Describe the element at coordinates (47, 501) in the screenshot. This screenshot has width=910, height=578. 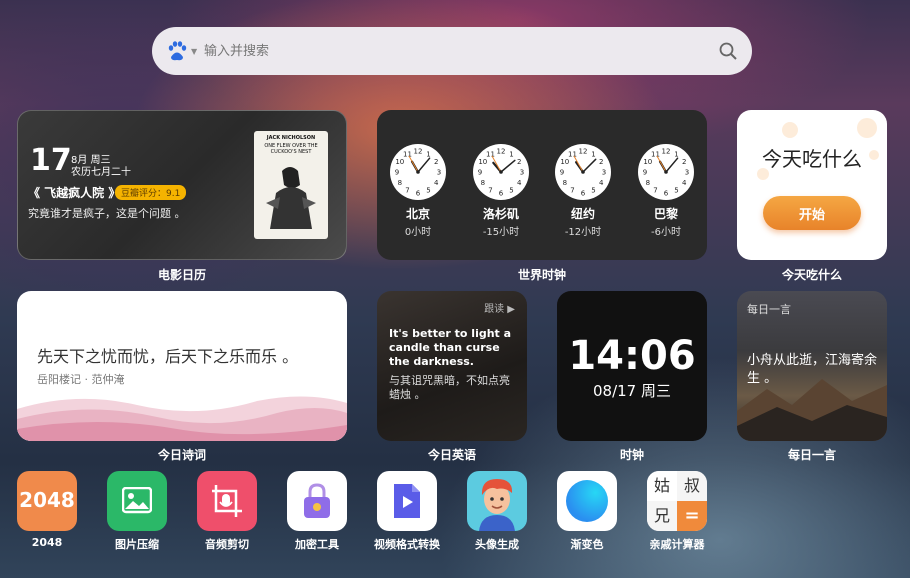
I see `2048-tile-icon: 2048` at that location.